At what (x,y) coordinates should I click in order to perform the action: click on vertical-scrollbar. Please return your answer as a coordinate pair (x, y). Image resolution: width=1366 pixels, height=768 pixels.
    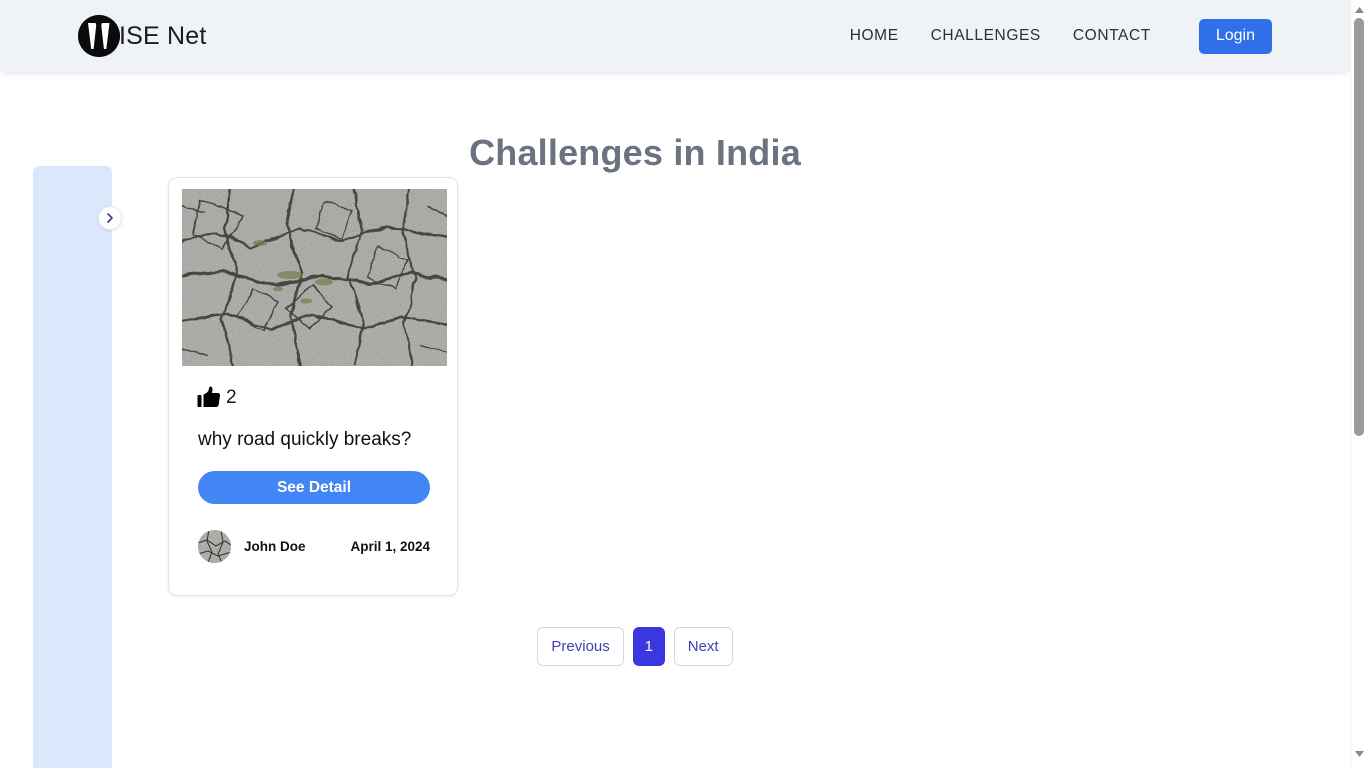
    Looking at the image, I should click on (1358, 384).